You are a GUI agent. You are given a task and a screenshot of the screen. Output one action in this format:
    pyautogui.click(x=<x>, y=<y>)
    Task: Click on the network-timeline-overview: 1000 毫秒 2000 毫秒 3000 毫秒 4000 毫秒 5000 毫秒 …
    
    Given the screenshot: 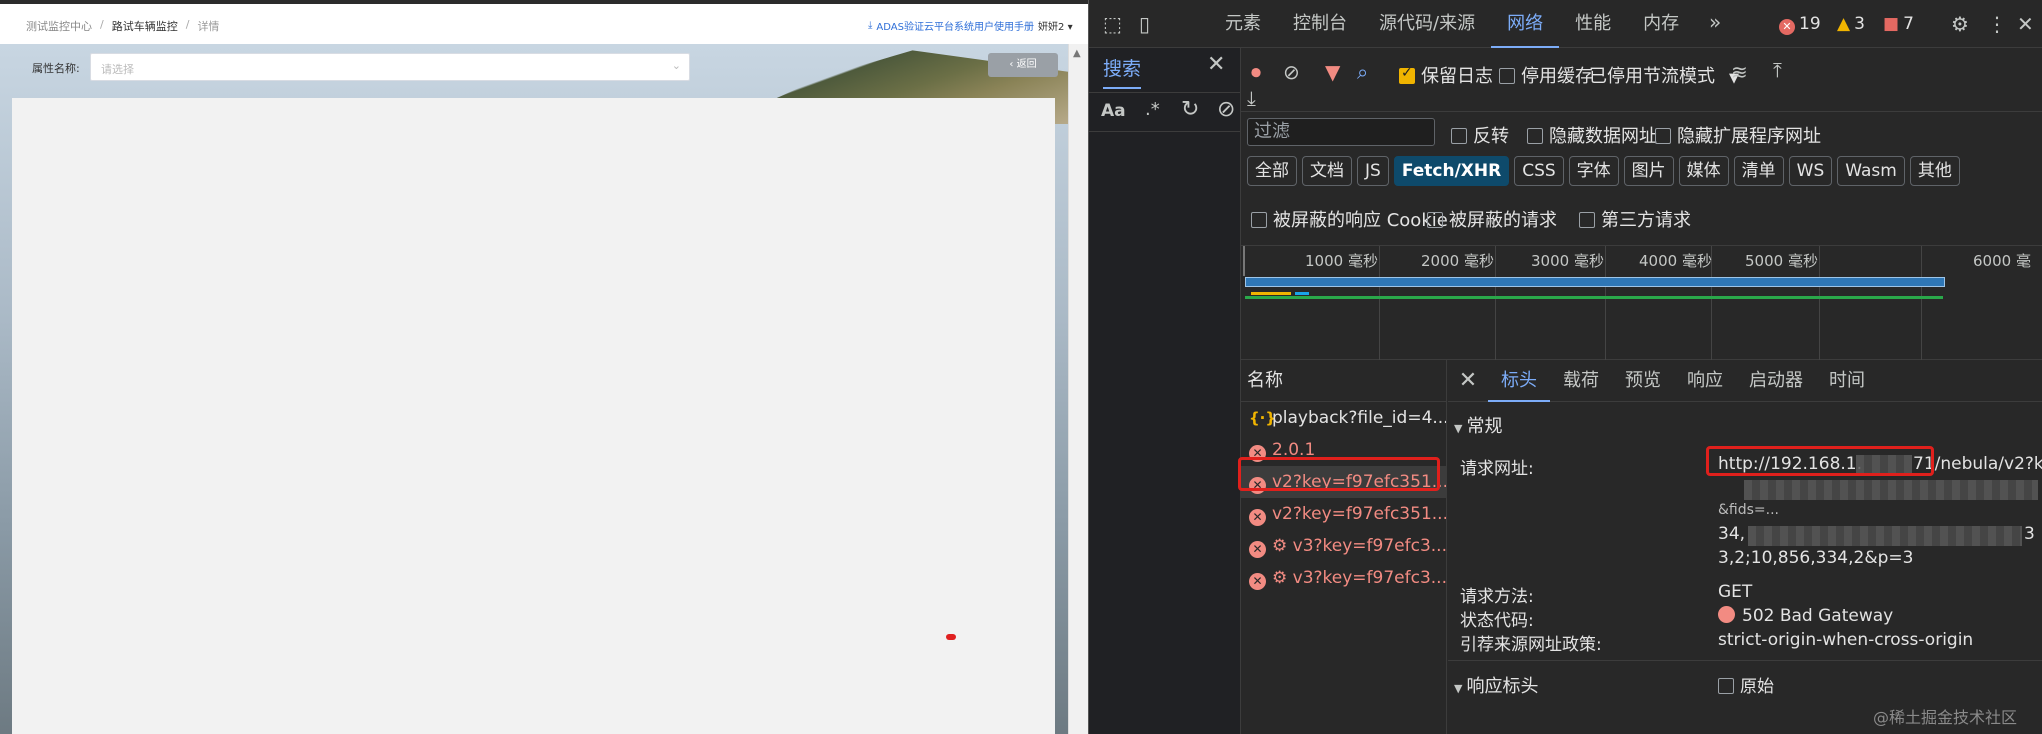 What is the action you would take?
    pyautogui.click(x=1641, y=303)
    